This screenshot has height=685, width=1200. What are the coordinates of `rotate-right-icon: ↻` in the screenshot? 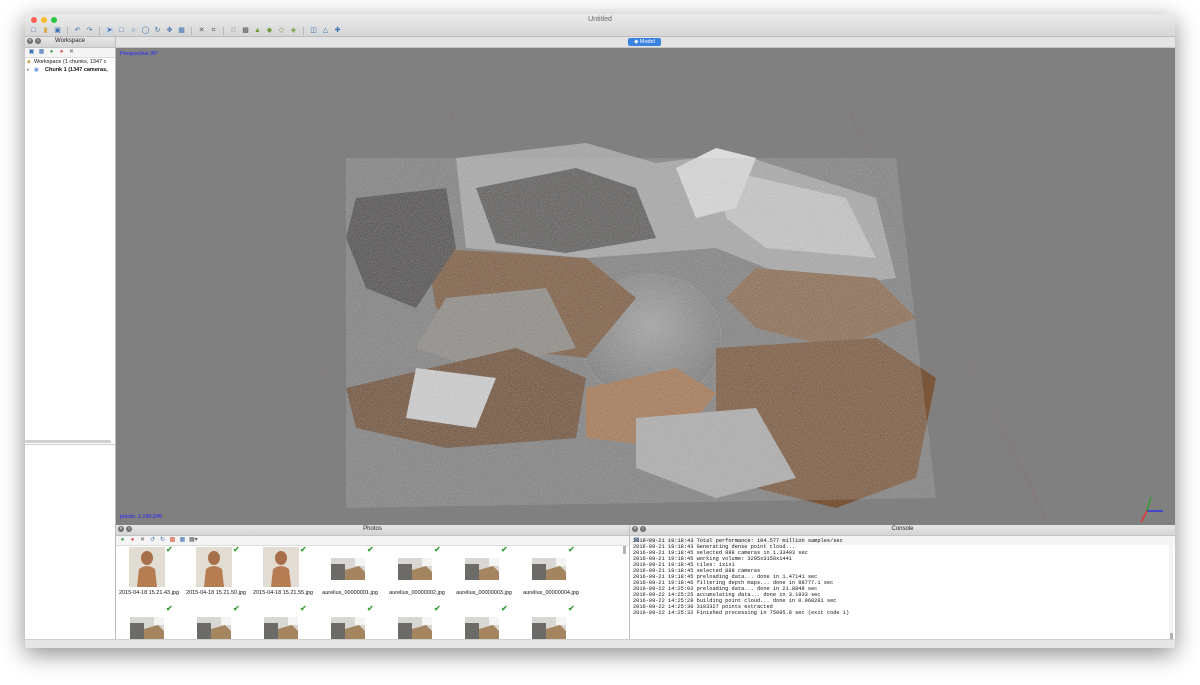 It's located at (162, 540).